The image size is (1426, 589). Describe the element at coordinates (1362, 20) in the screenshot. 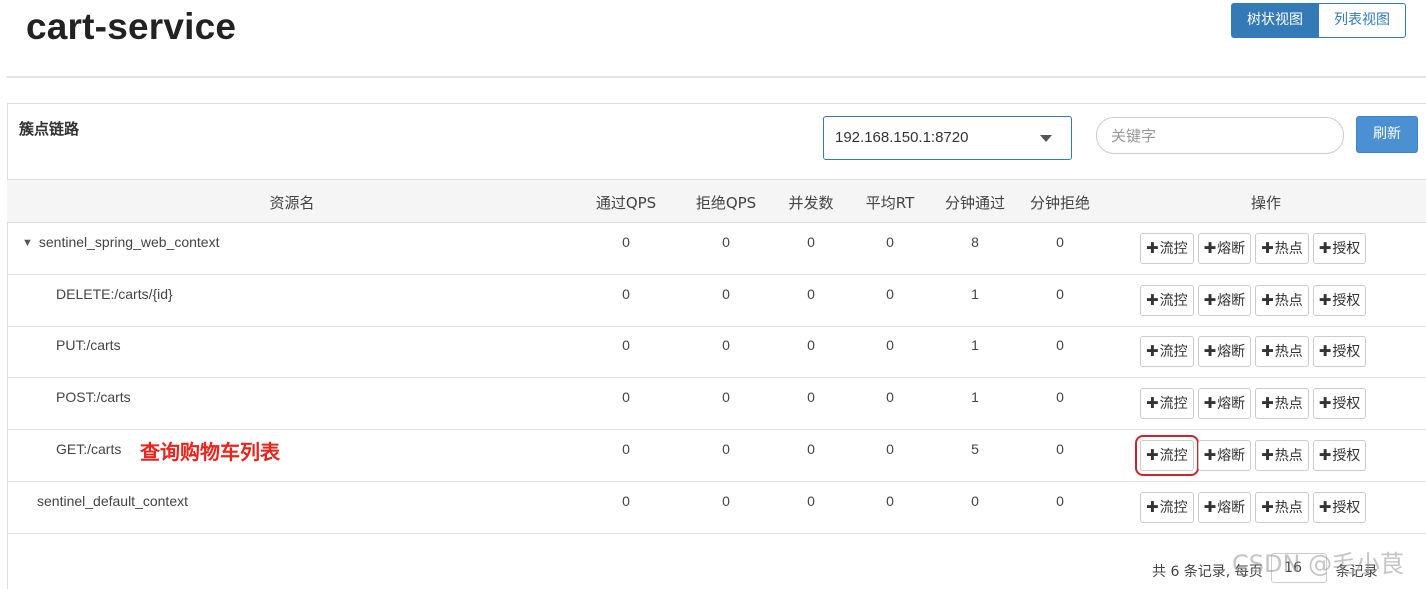

I see `list-view-button: 列表视图` at that location.